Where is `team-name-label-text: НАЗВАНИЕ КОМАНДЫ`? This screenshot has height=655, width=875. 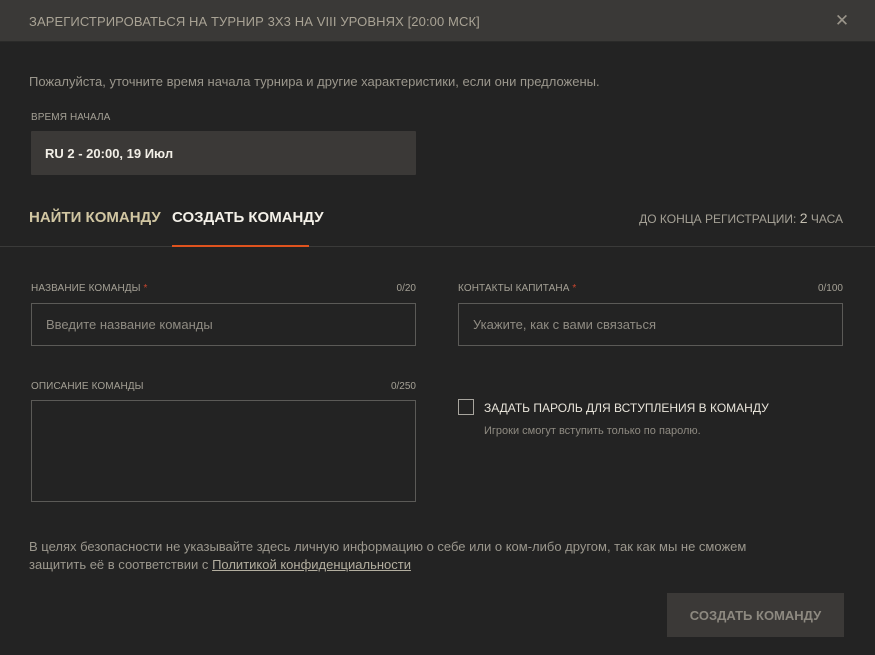
team-name-label-text: НАЗВАНИЕ КОМАНДЫ is located at coordinates (86, 288).